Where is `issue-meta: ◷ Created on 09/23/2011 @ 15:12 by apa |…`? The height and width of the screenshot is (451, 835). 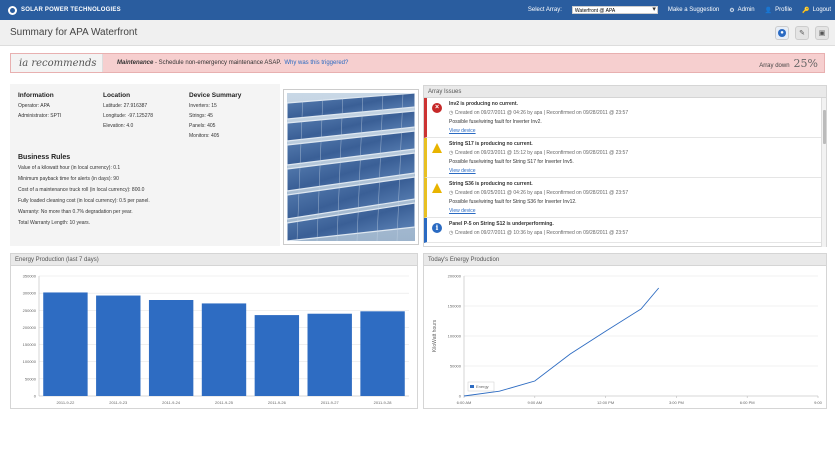 issue-meta: ◷ Created on 09/23/2011 @ 15:12 by apa |… is located at coordinates (635, 153).